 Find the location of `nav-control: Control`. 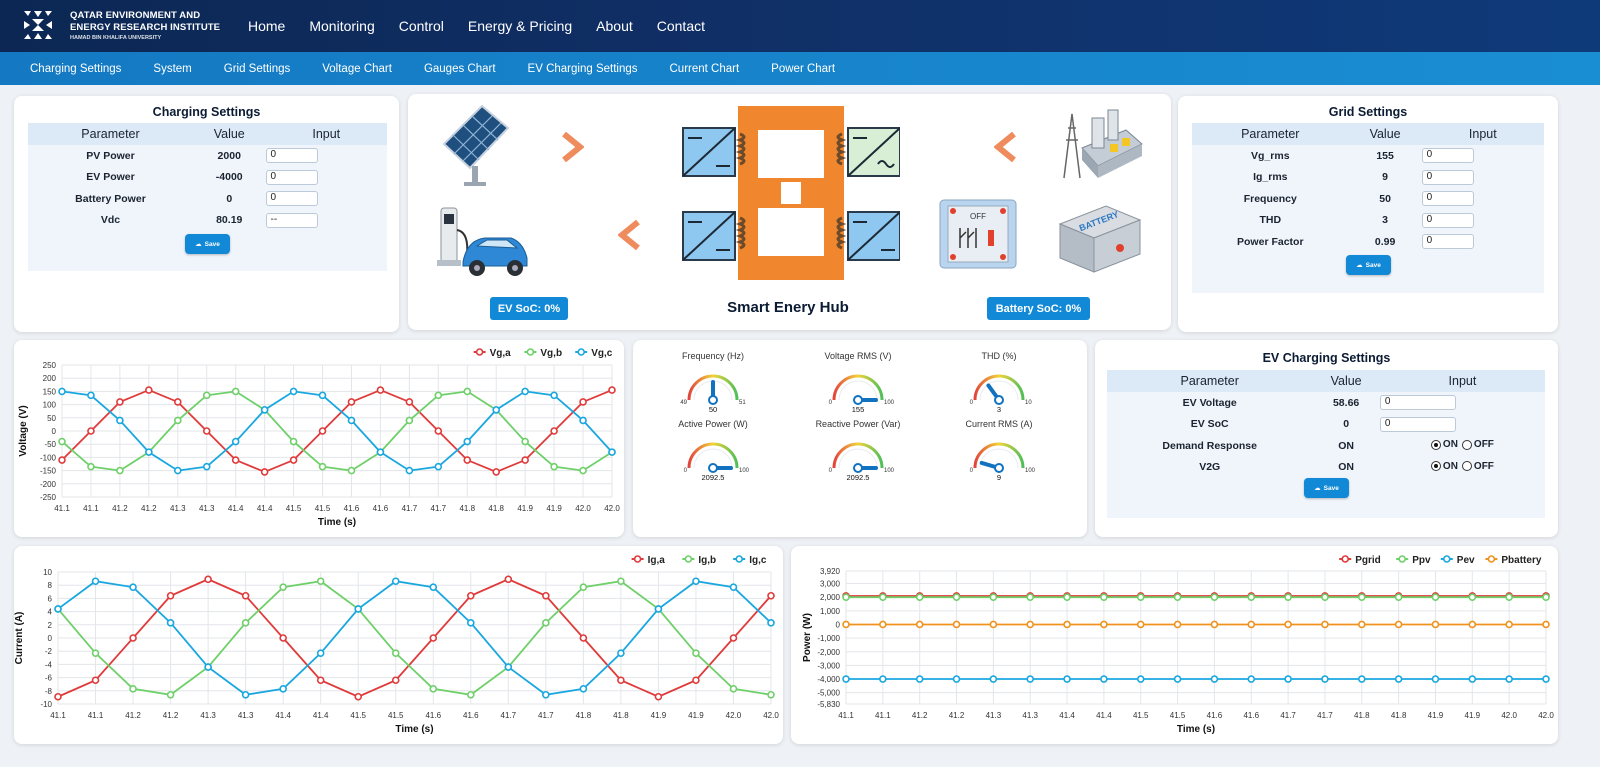

nav-control: Control is located at coordinates (421, 26).